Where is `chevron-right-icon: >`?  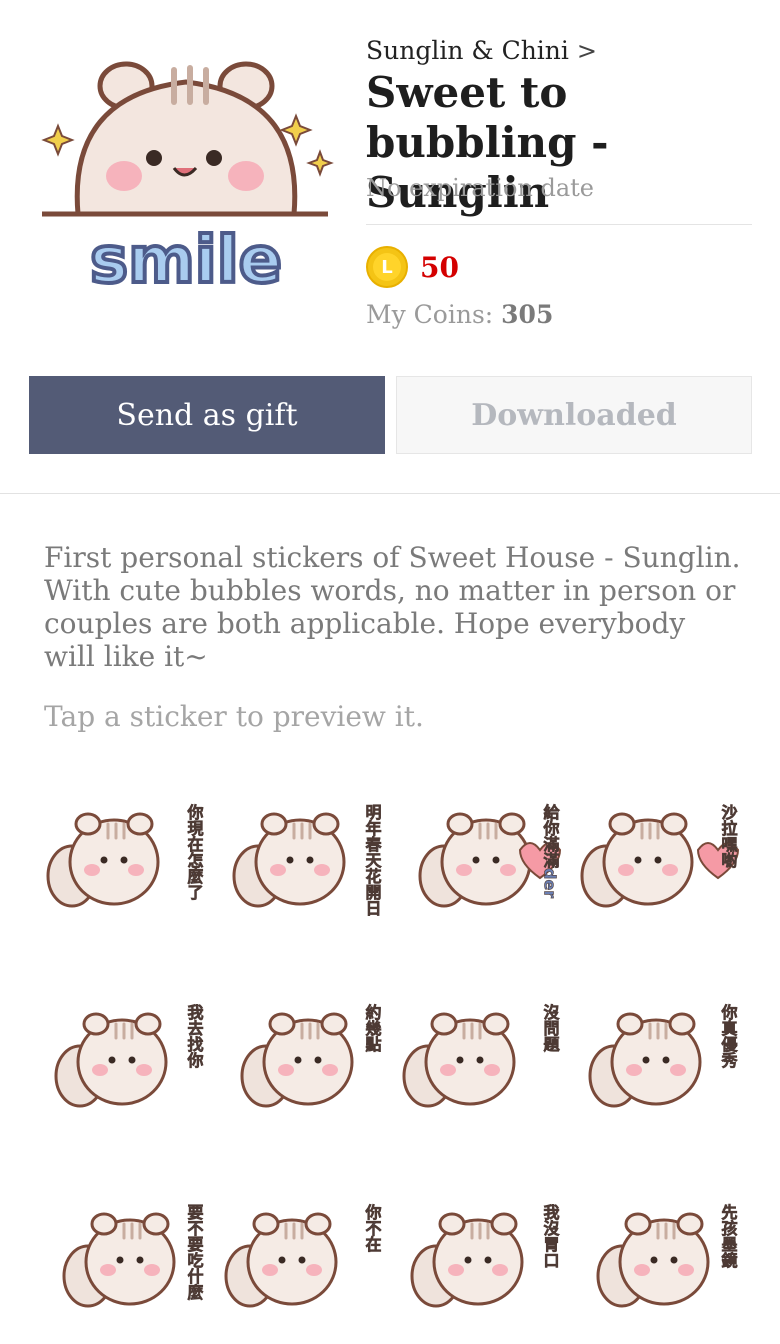 chevron-right-icon: > is located at coordinates (587, 50).